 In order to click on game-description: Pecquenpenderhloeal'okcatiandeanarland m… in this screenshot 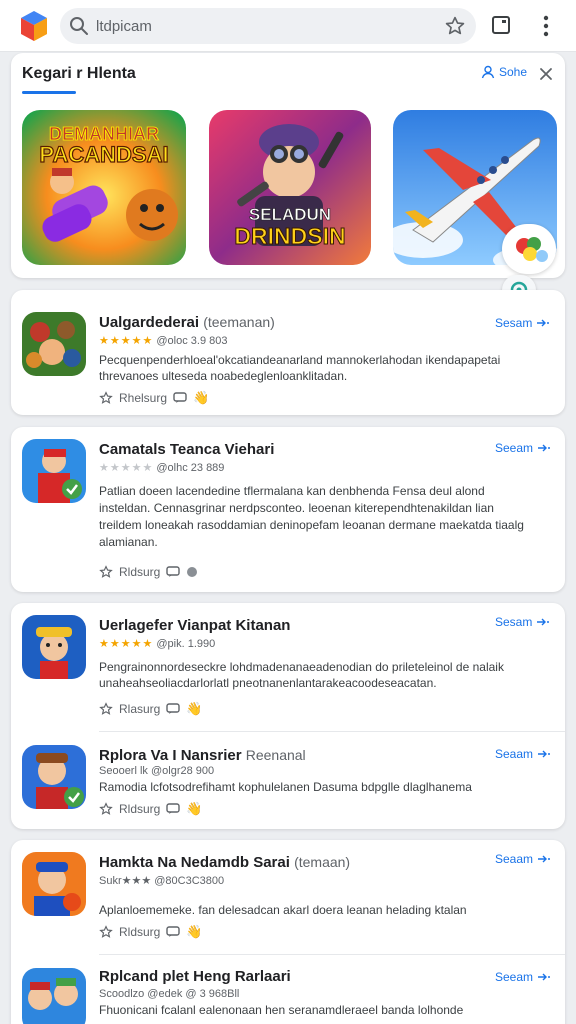, I will do `click(300, 368)`.